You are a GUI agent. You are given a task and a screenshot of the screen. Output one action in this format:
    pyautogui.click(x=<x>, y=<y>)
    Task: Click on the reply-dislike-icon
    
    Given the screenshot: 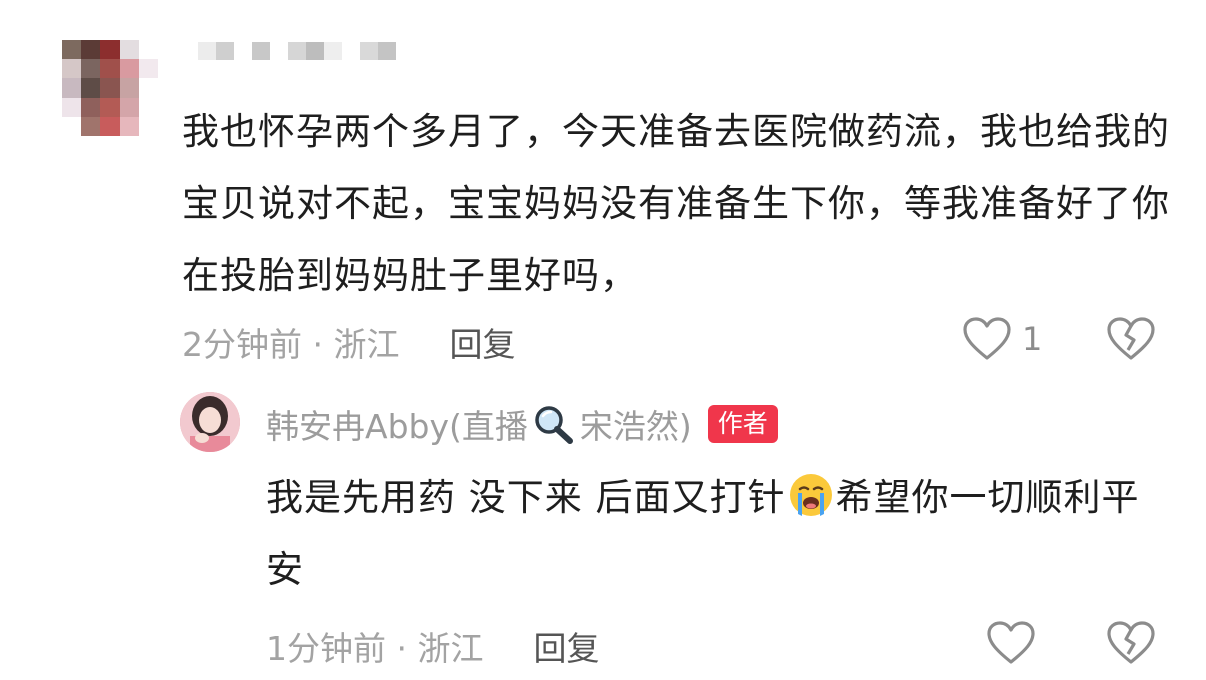 What is the action you would take?
    pyautogui.click(x=1131, y=643)
    